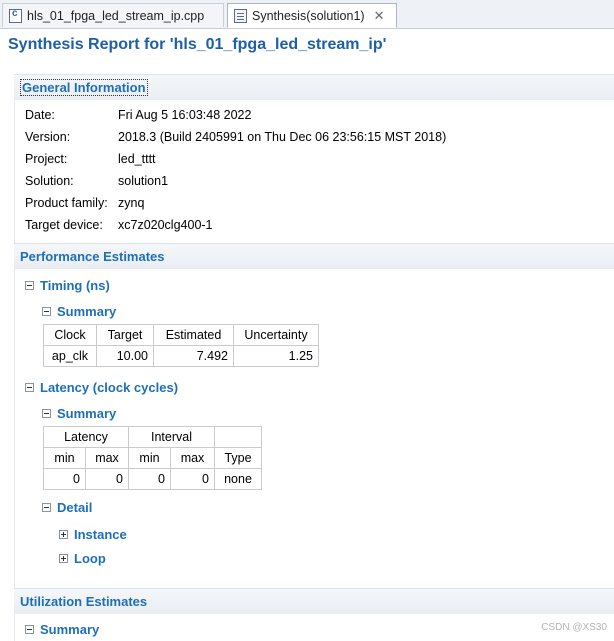  I want to click on table-row: ap_clk 10.00 7.492 1.25, so click(181, 356).